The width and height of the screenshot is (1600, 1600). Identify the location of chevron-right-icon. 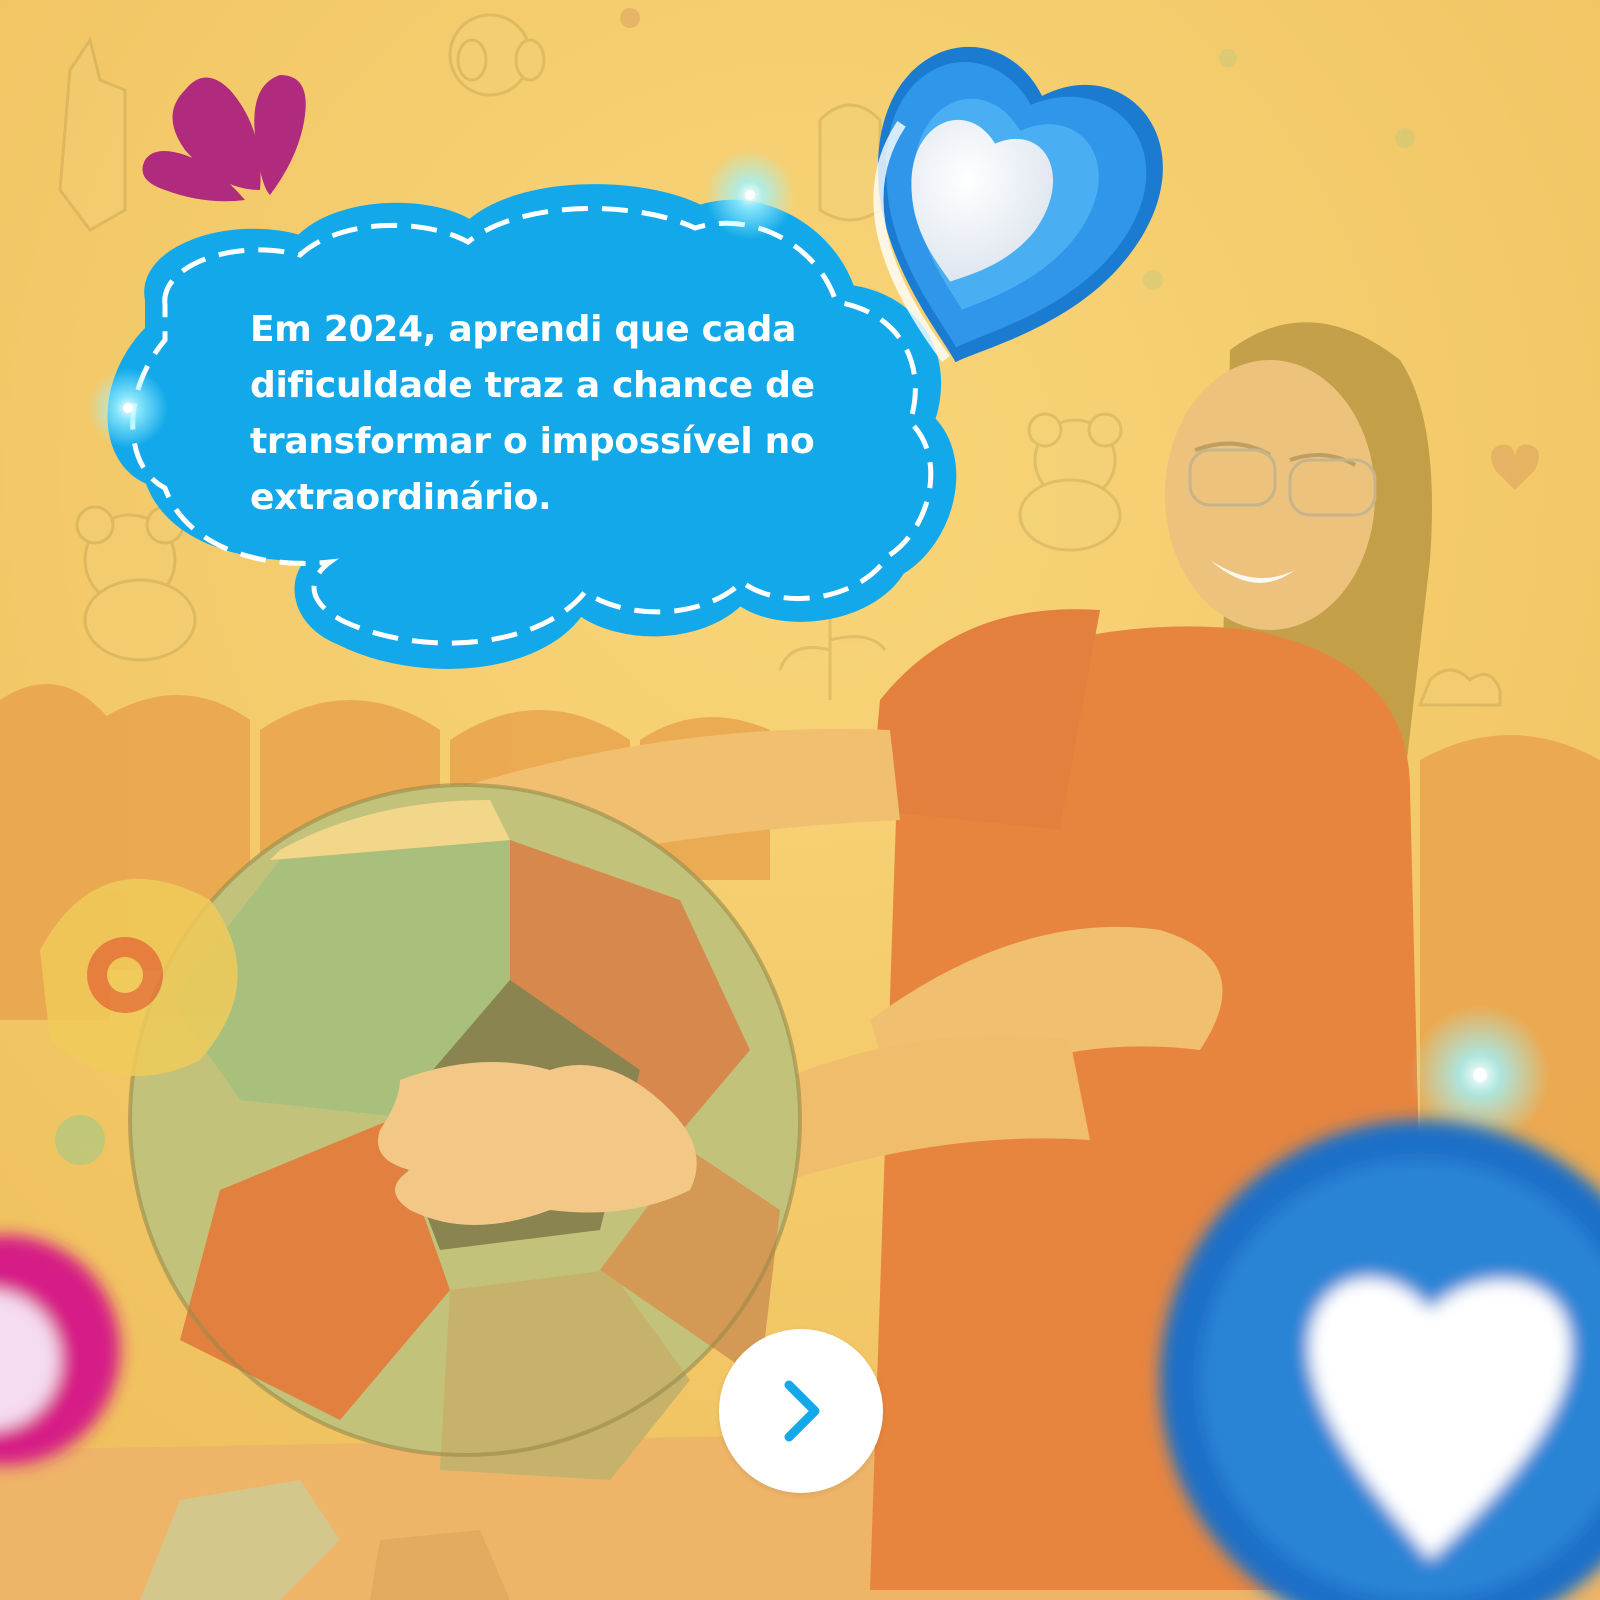
(802, 1411).